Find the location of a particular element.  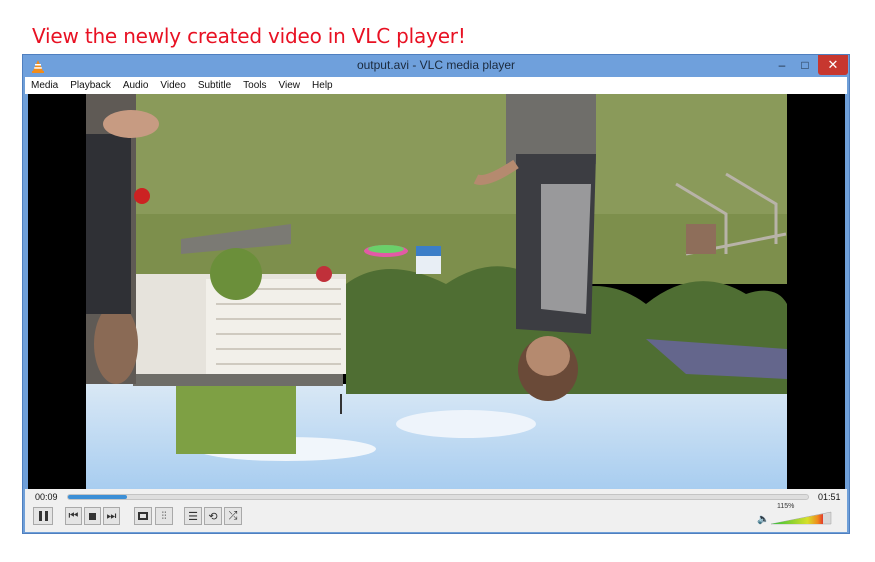

menu-tools: Tools is located at coordinates (254, 85).